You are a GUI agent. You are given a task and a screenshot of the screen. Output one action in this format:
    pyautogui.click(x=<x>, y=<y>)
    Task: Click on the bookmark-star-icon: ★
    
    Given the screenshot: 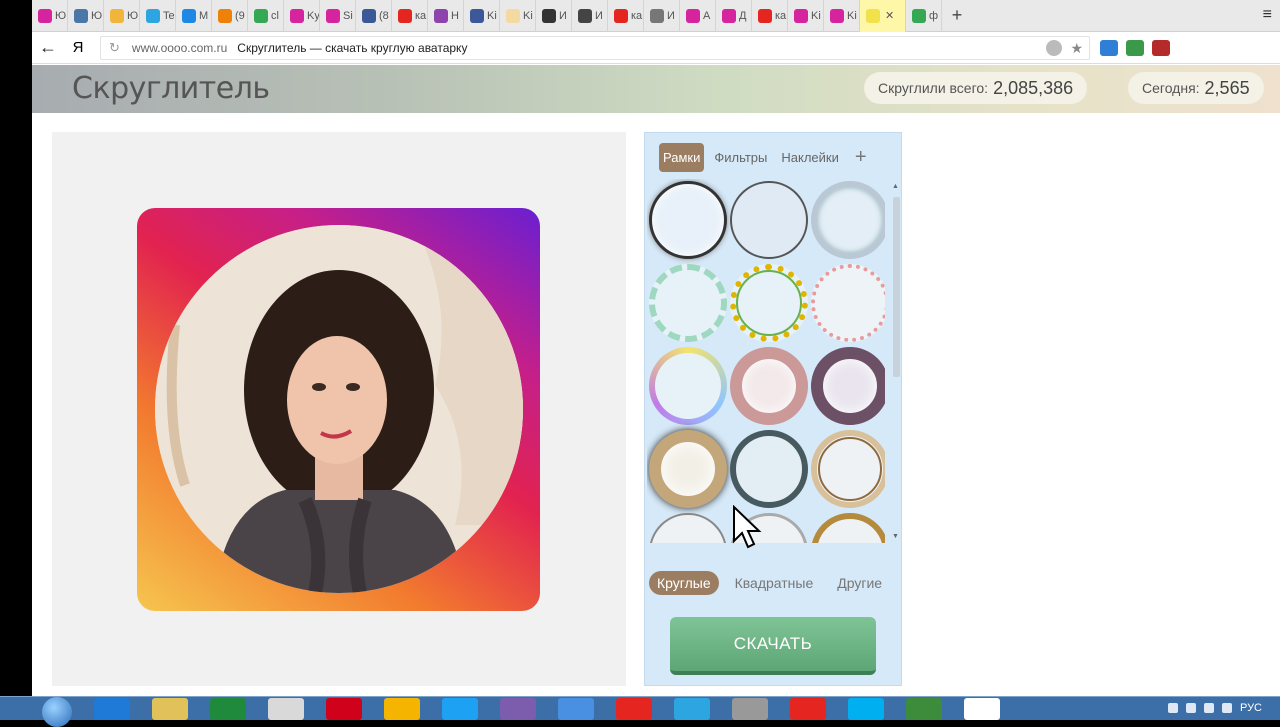 What is the action you would take?
    pyautogui.click(x=1076, y=48)
    